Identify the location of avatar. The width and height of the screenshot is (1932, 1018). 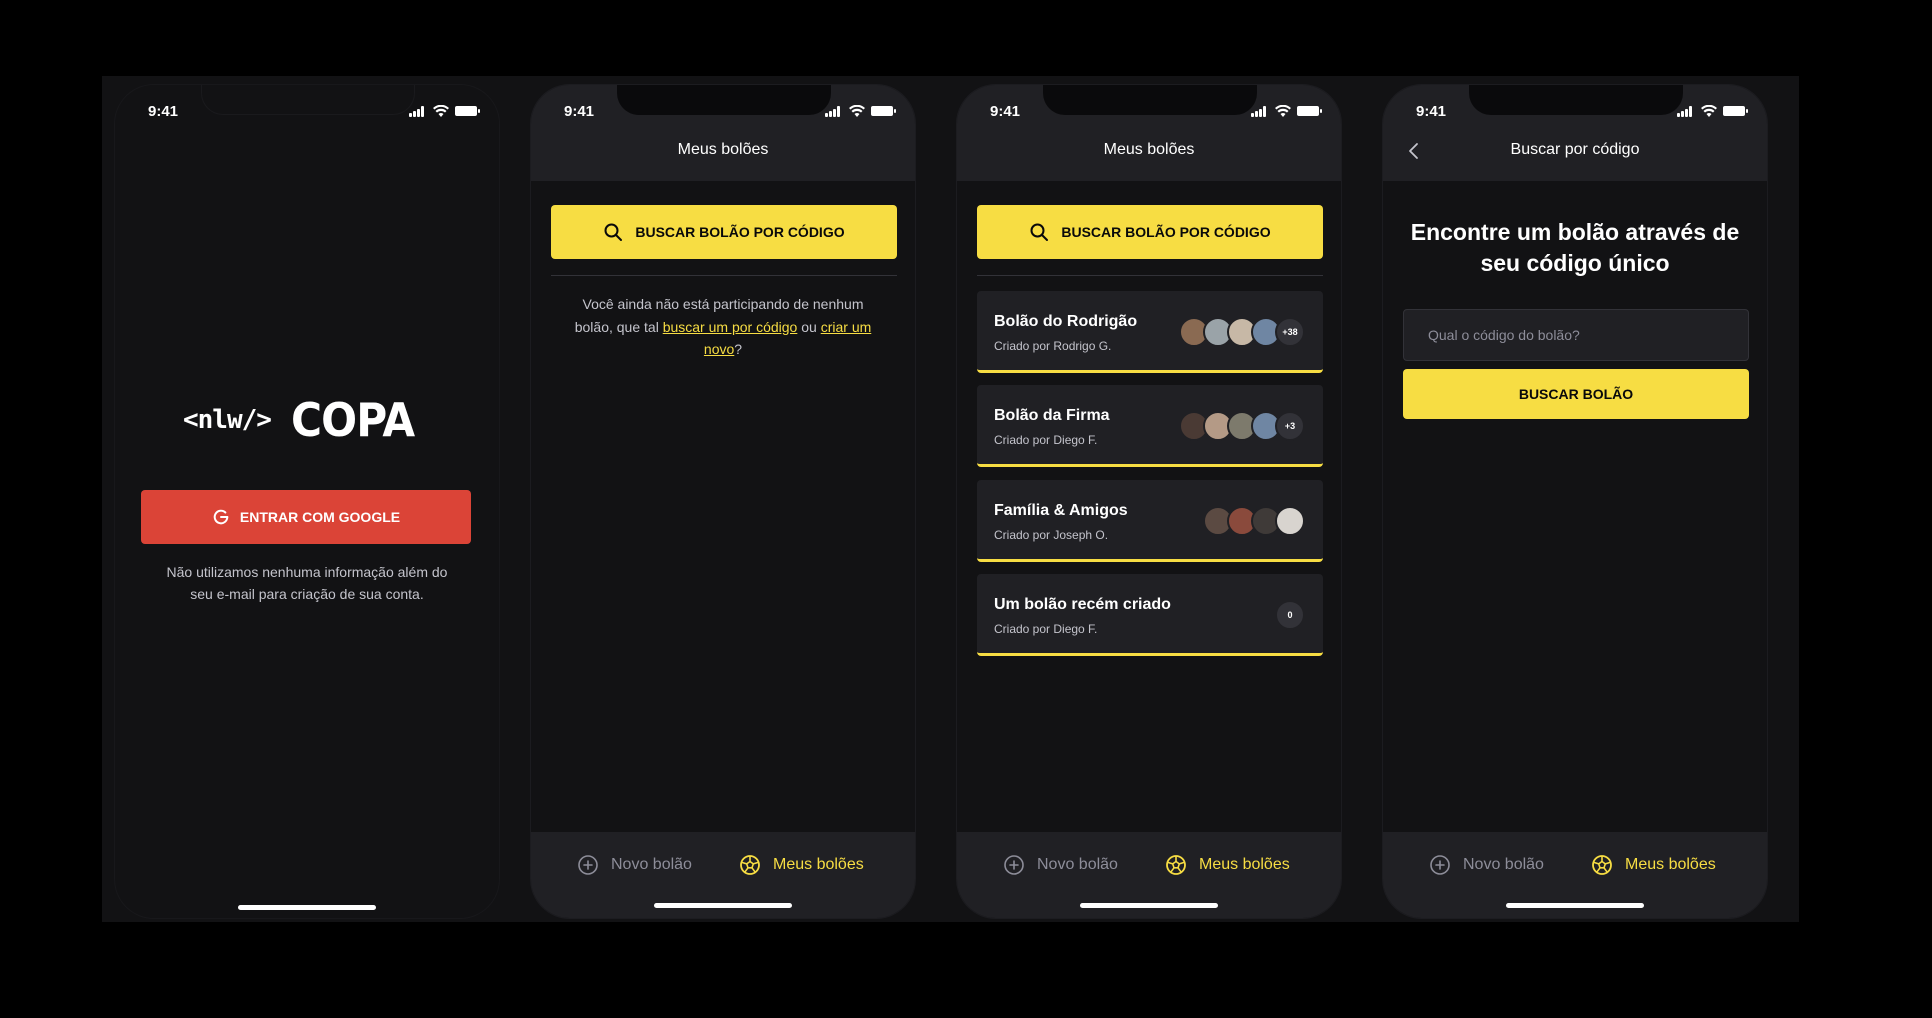
(1290, 521).